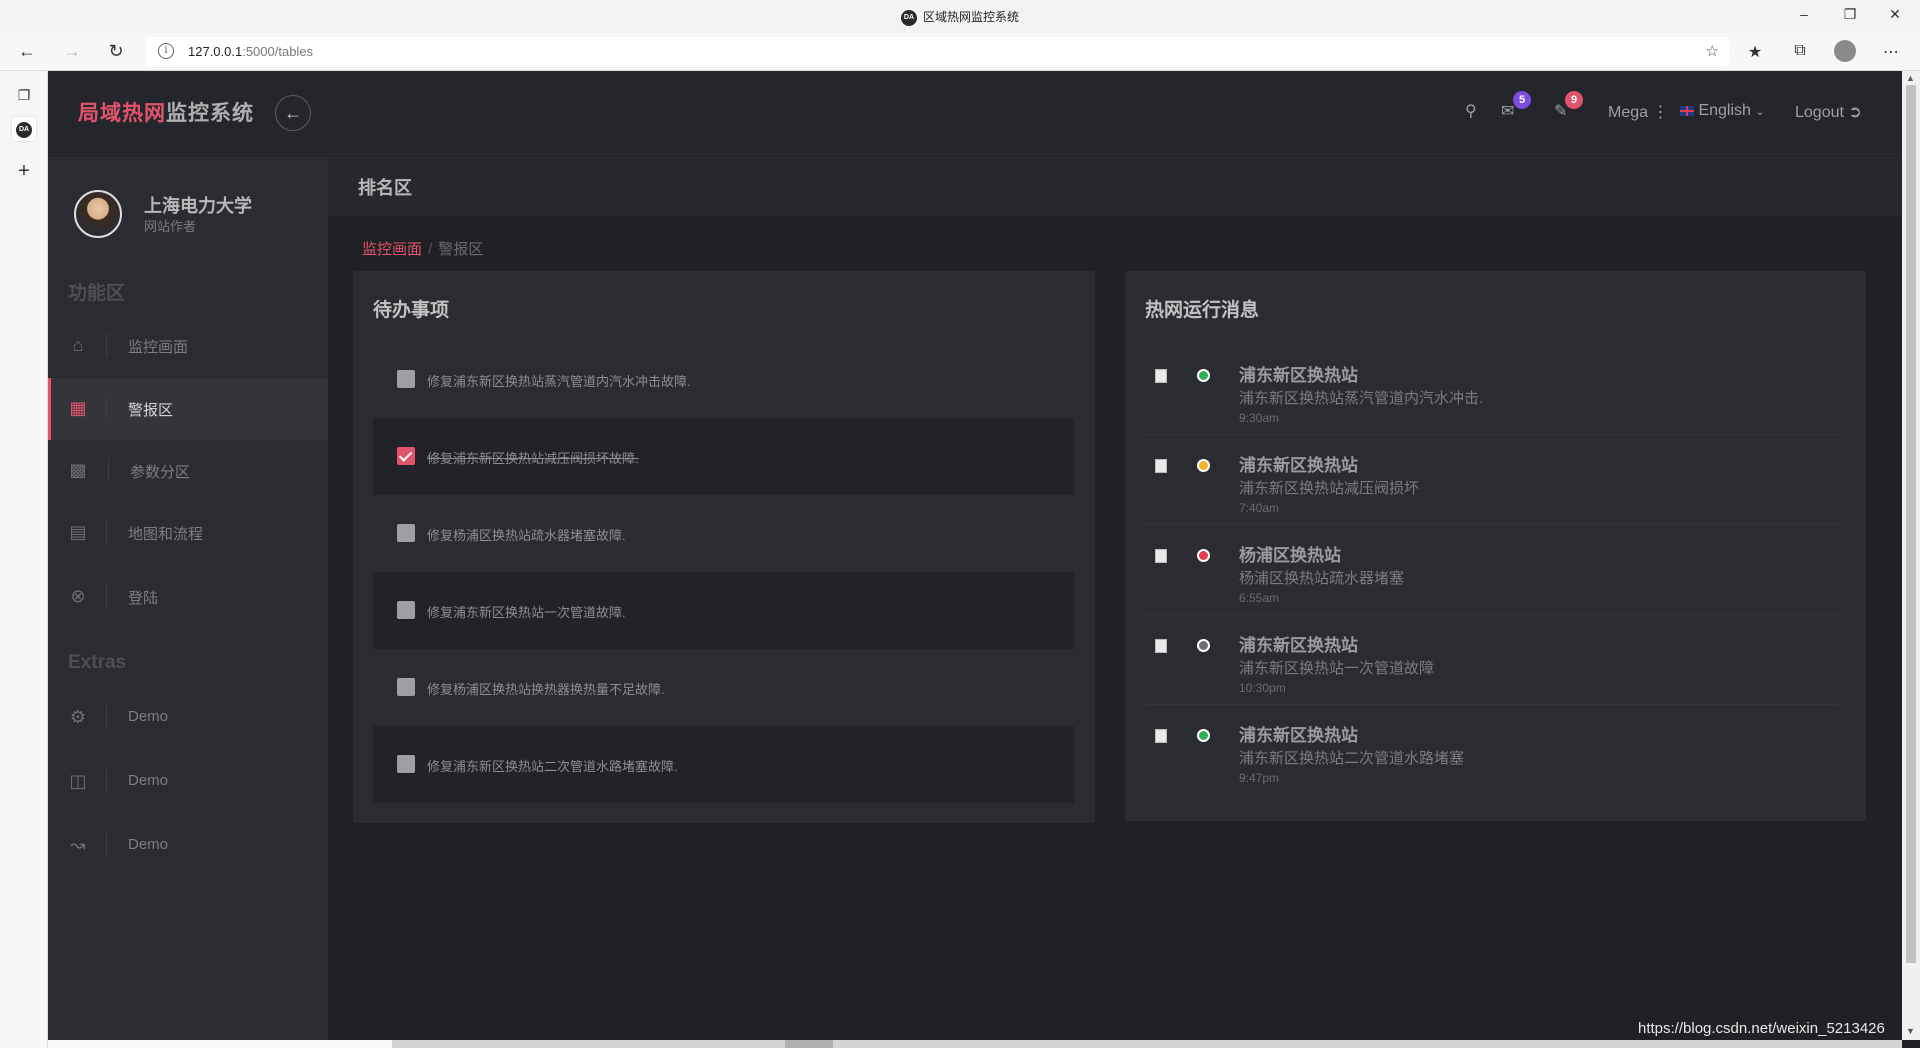  Describe the element at coordinates (198, 206) in the screenshot. I see `profile-name: 上海电力大学` at that location.